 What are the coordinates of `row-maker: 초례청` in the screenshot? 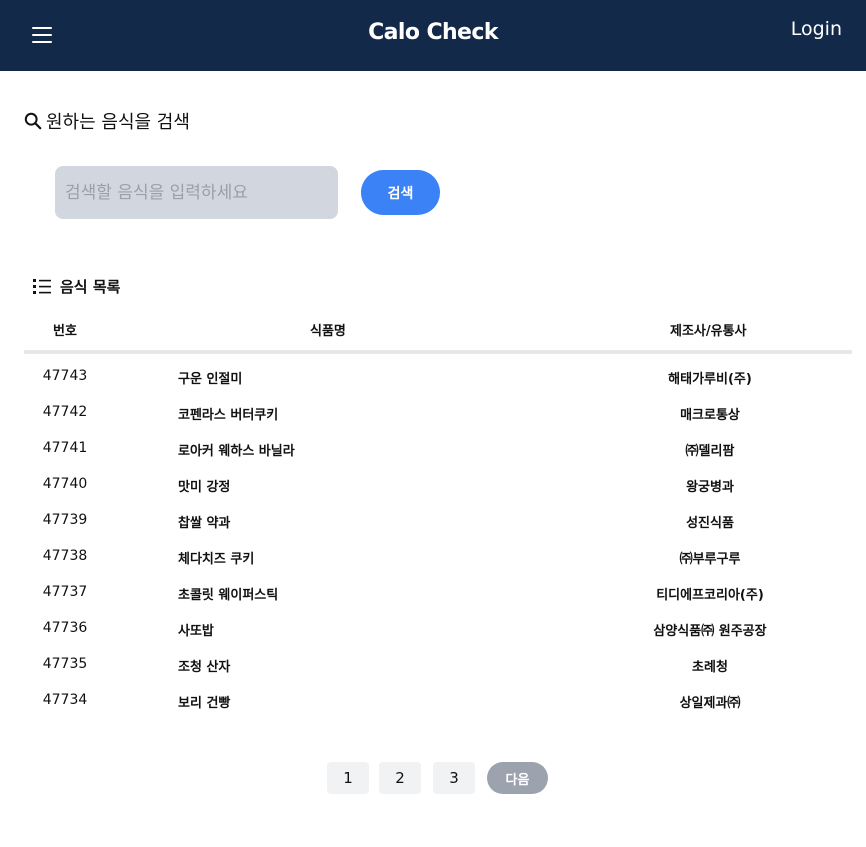 It's located at (710, 667).